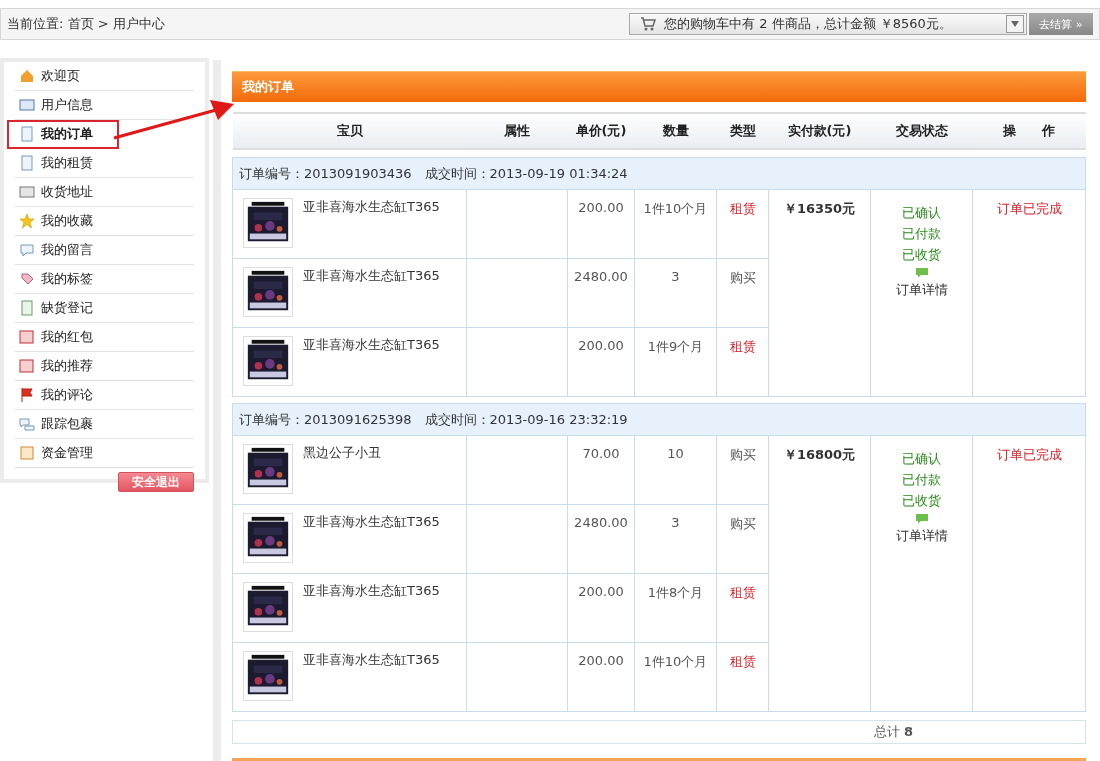 This screenshot has width=1100, height=761. Describe the element at coordinates (63, 134) in the screenshot. I see `sidebar-item: 我的订单` at that location.